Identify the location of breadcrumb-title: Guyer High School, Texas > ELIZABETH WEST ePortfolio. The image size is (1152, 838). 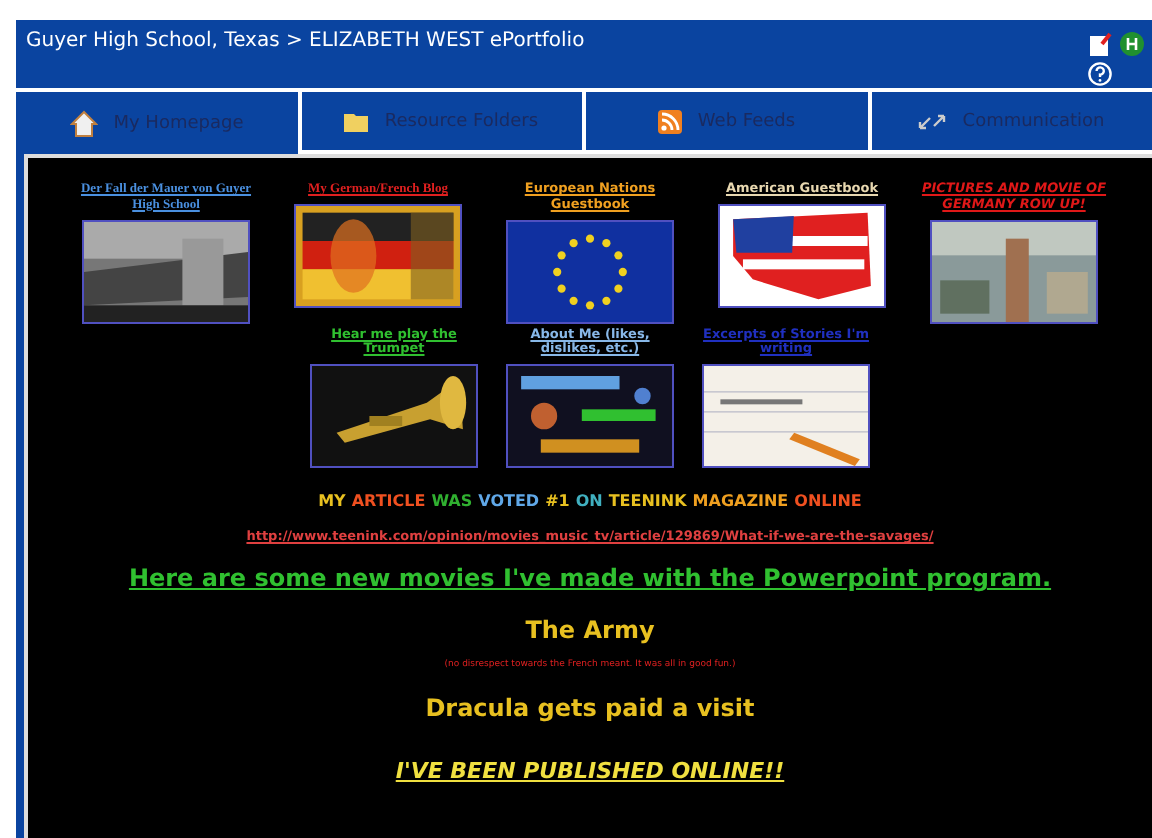
(305, 43).